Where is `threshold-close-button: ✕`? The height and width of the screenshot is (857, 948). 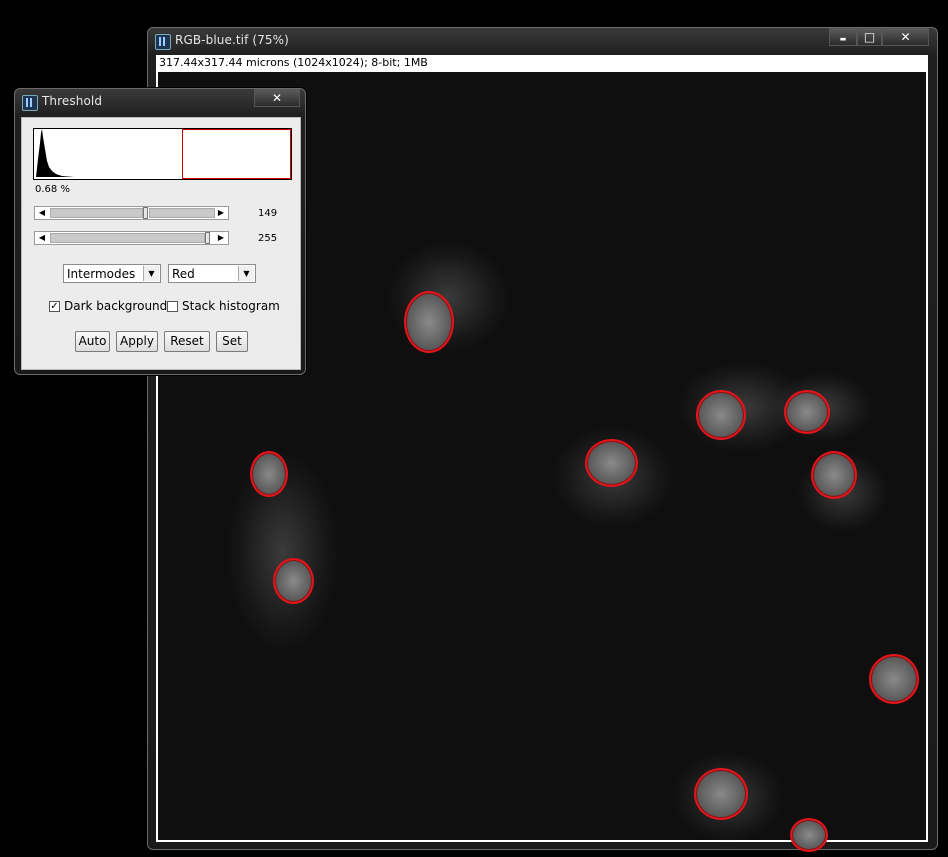
threshold-close-button: ✕ is located at coordinates (277, 98).